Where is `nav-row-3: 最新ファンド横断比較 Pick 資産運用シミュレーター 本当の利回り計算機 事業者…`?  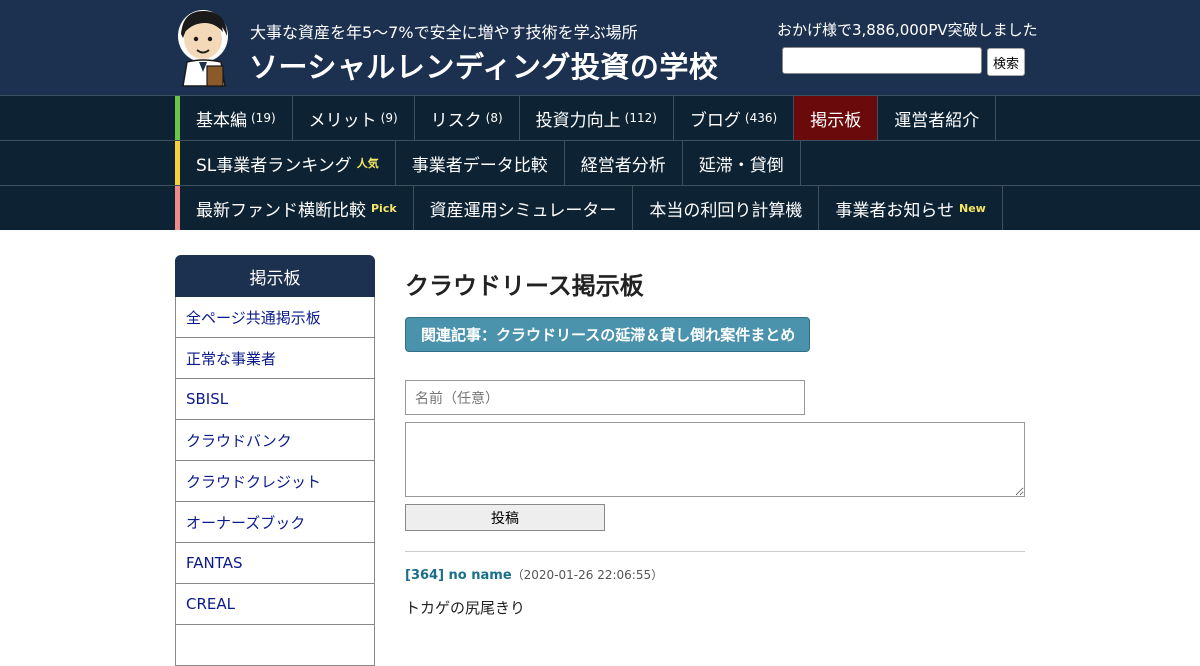 nav-row-3: 最新ファンド横断比較 Pick 資産運用シミュレーター 本当の利回り計算機 事業者… is located at coordinates (600, 207).